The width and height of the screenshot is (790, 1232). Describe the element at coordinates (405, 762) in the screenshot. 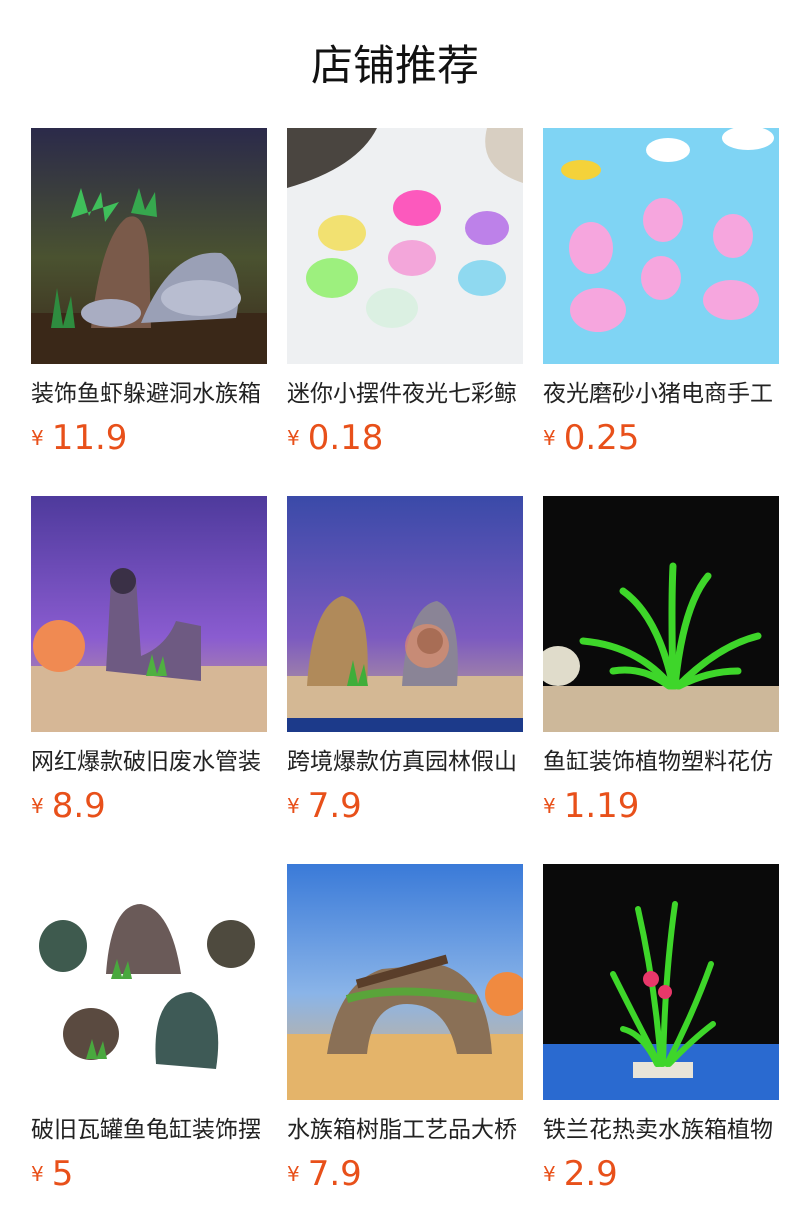

I see `product-name: 跨境爆款仿真园林假山` at that location.